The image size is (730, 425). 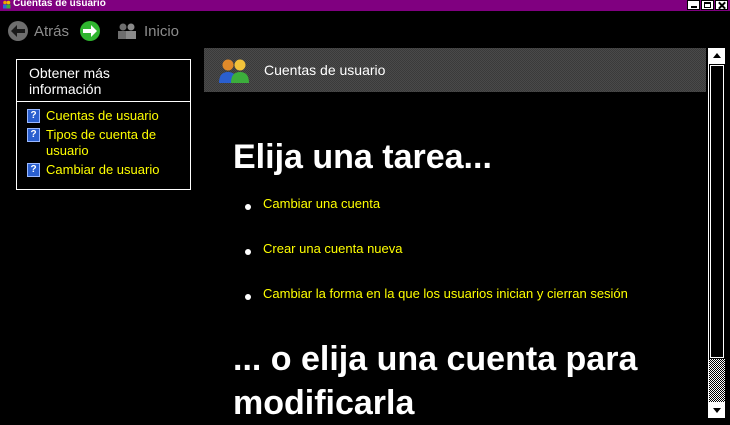 I want to click on link-label: Tipos de cuenta de usuario, so click(x=101, y=142).